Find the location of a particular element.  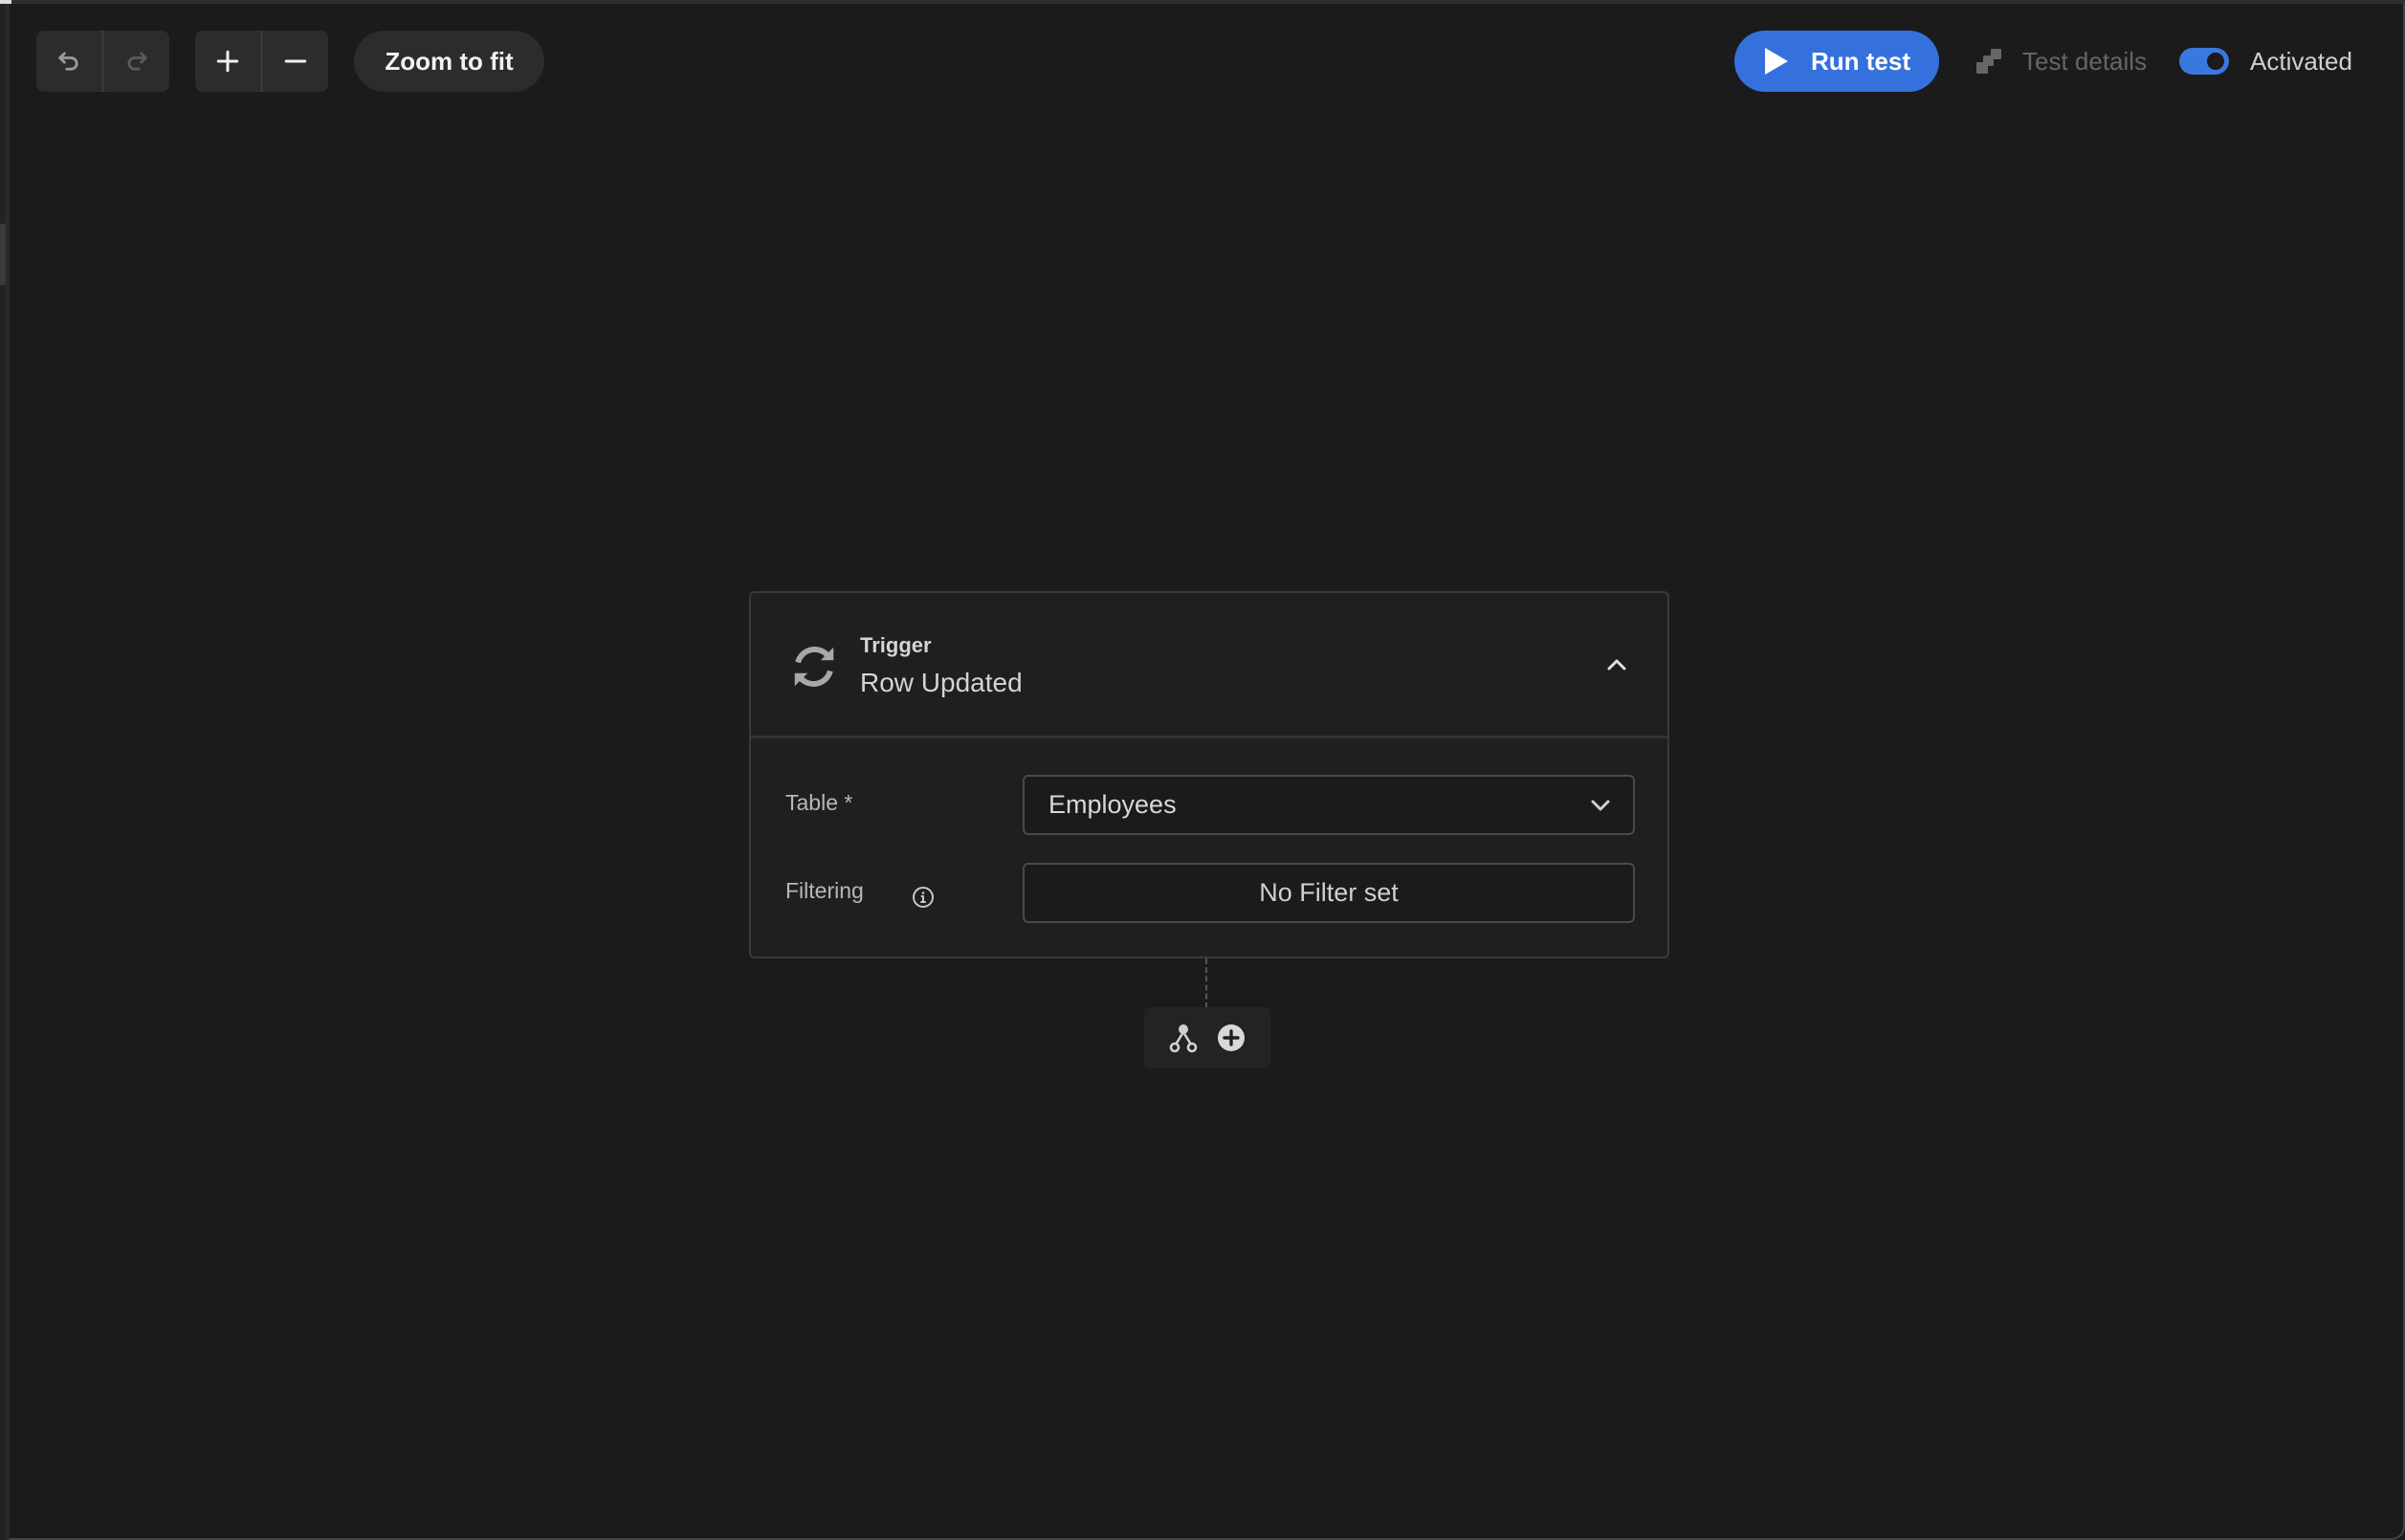

chevron-up-icon is located at coordinates (1616, 665).